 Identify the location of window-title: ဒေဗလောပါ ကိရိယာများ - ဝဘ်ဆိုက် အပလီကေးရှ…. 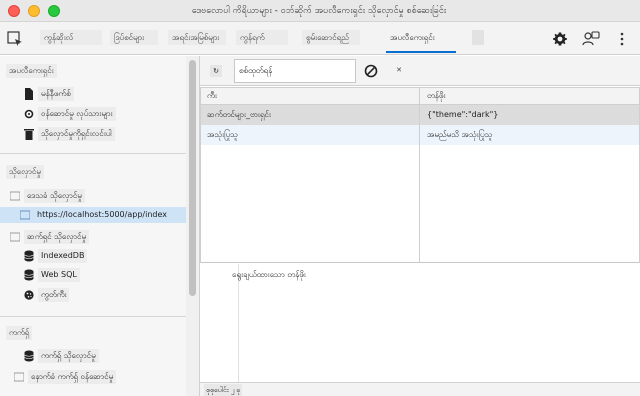
(319, 11).